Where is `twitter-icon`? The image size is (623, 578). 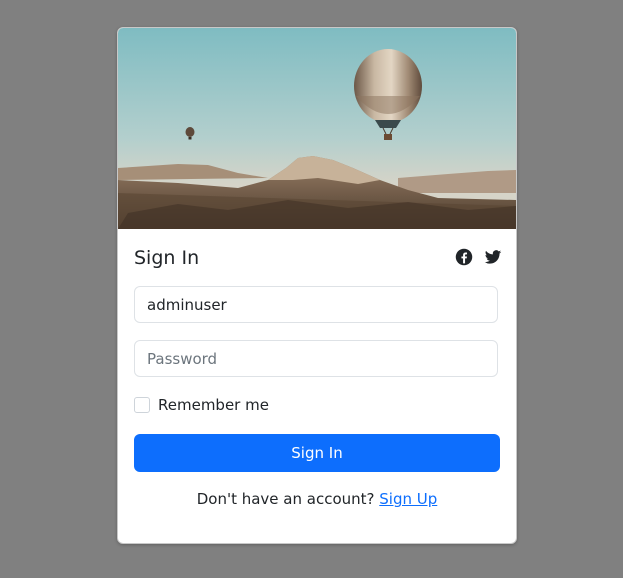 twitter-icon is located at coordinates (493, 257).